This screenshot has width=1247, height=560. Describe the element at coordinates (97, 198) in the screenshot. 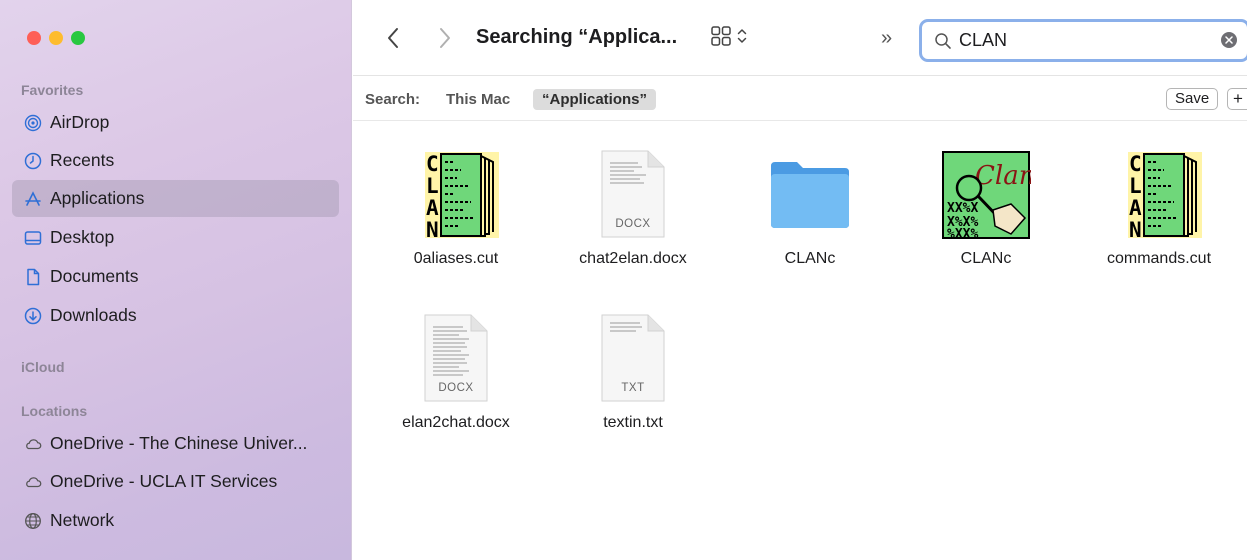

I see `sidebar-item-label: Applications` at that location.